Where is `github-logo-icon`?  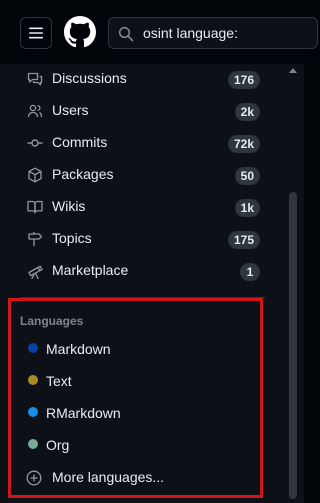 github-logo-icon is located at coordinates (80, 32).